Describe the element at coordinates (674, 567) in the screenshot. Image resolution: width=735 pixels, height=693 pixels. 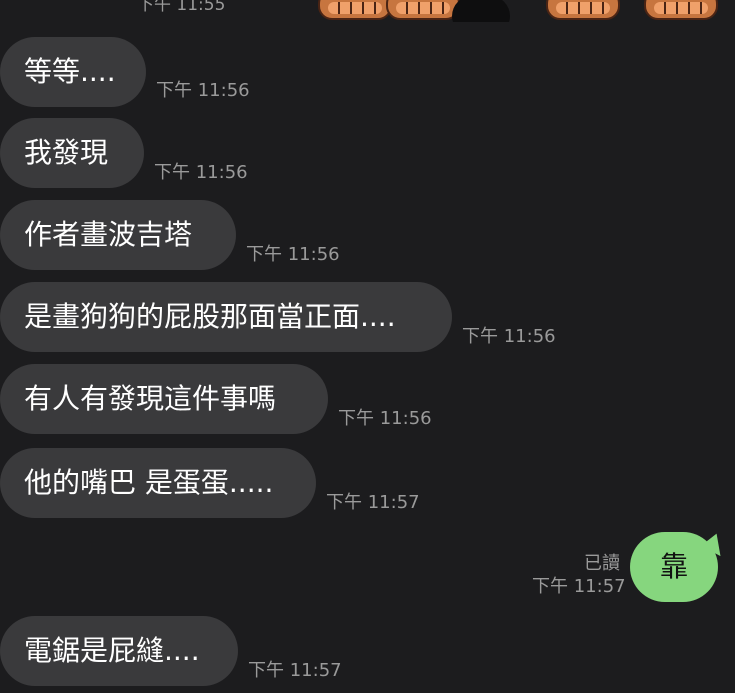
I see `outgoing-message-bubble: 靠` at that location.